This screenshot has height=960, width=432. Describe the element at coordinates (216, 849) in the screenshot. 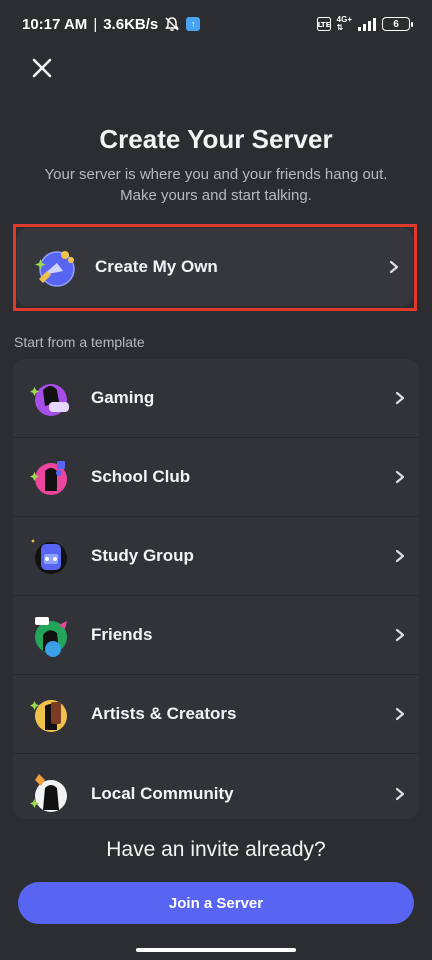

I see `invite-heading: Have an invite already?` at that location.